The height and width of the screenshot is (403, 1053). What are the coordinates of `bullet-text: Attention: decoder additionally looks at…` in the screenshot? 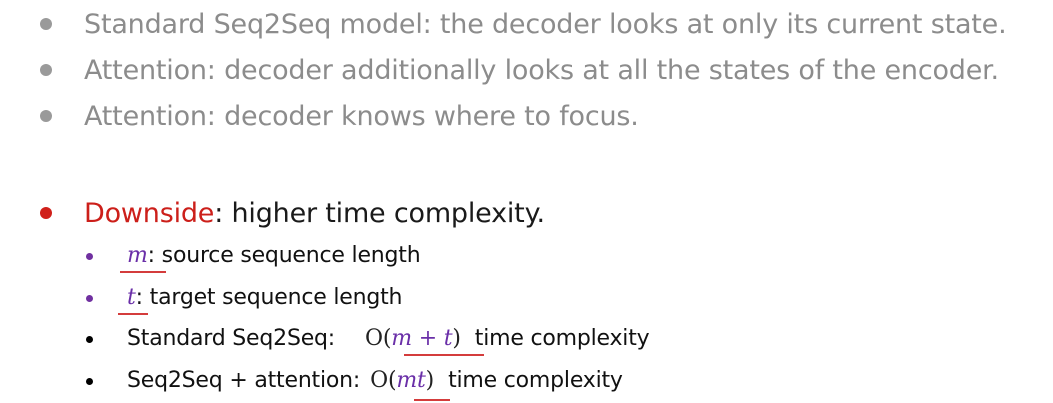 It's located at (541, 70).